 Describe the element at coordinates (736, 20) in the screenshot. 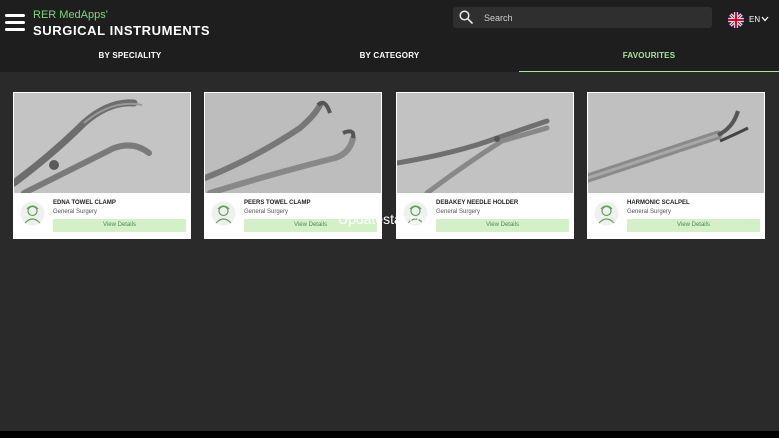

I see `uk-flag-icon` at that location.